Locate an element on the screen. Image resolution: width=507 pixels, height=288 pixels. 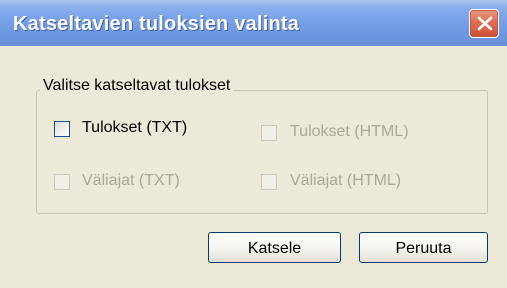
checkbox-tulokset-html is located at coordinates (269, 133).